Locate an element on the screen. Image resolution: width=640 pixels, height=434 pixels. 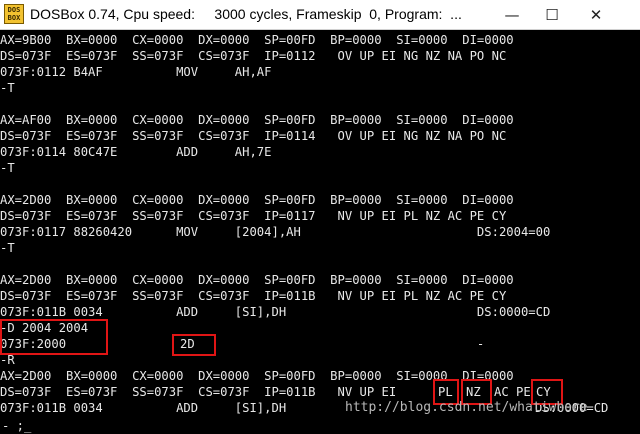
highlight-dump-command is located at coordinates (54, 337).